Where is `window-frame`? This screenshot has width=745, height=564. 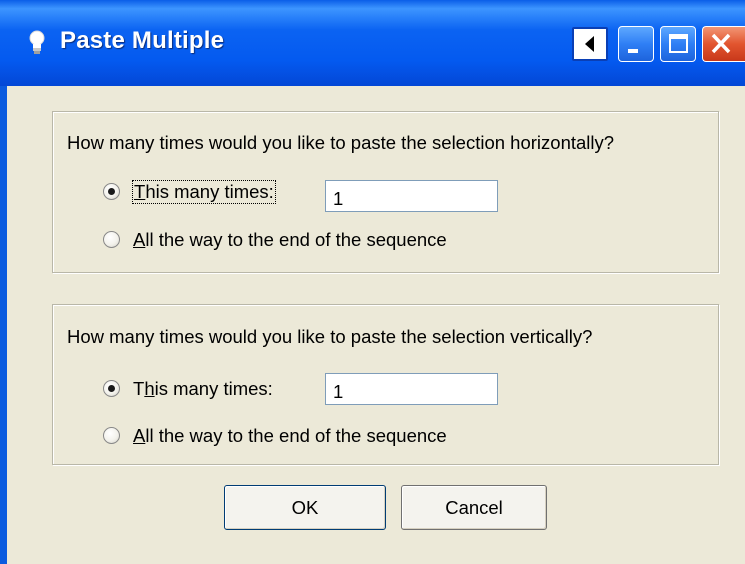 window-frame is located at coordinates (3, 325).